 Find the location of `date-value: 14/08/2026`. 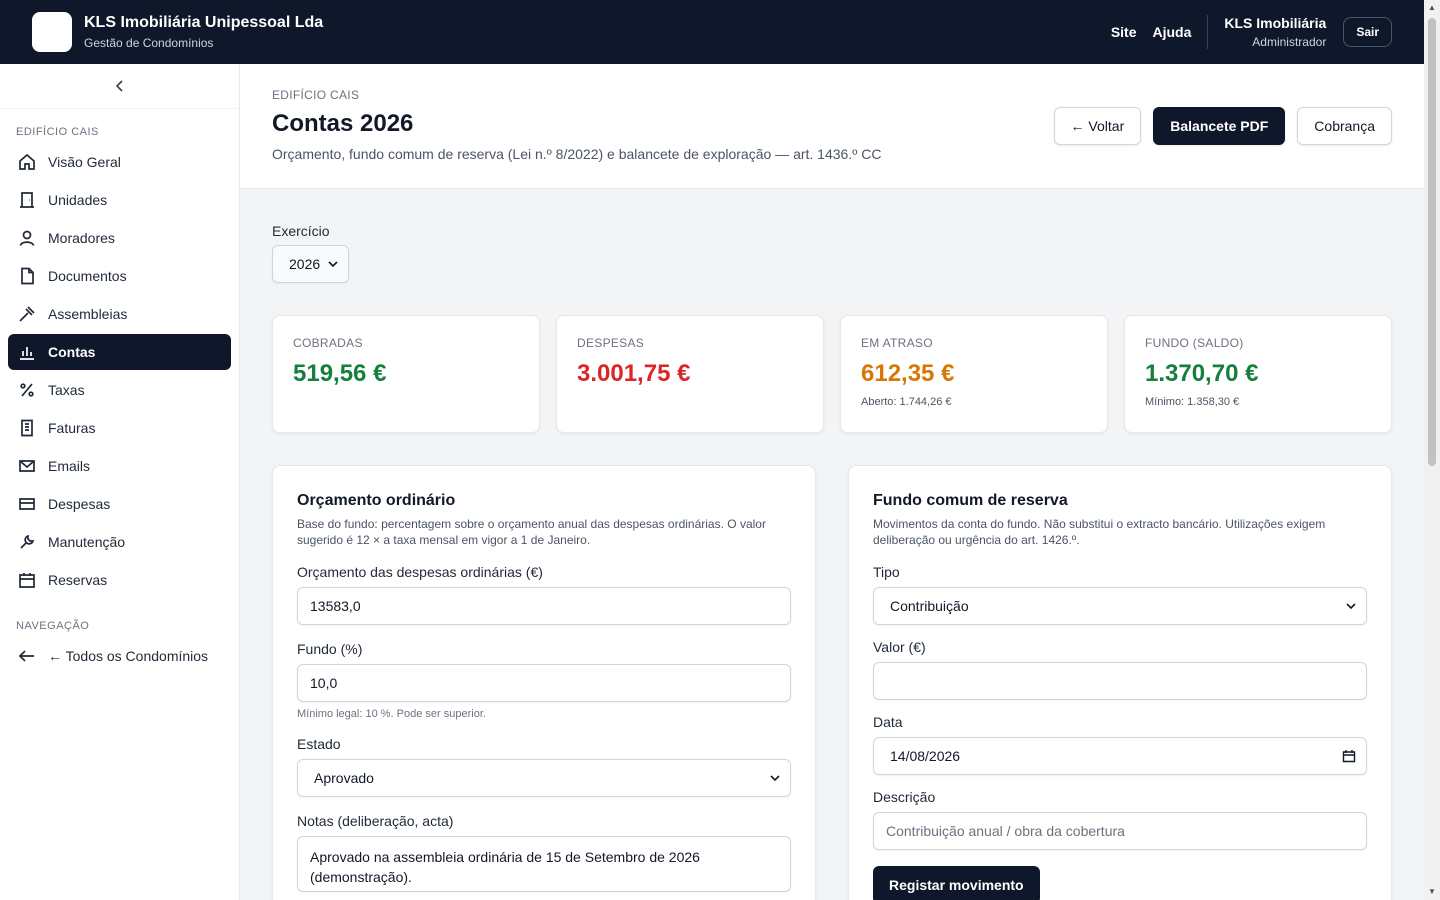

date-value: 14/08/2026 is located at coordinates (925, 756).